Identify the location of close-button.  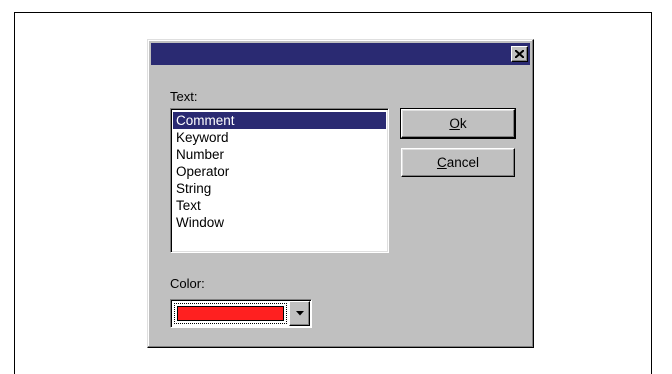
(519, 54).